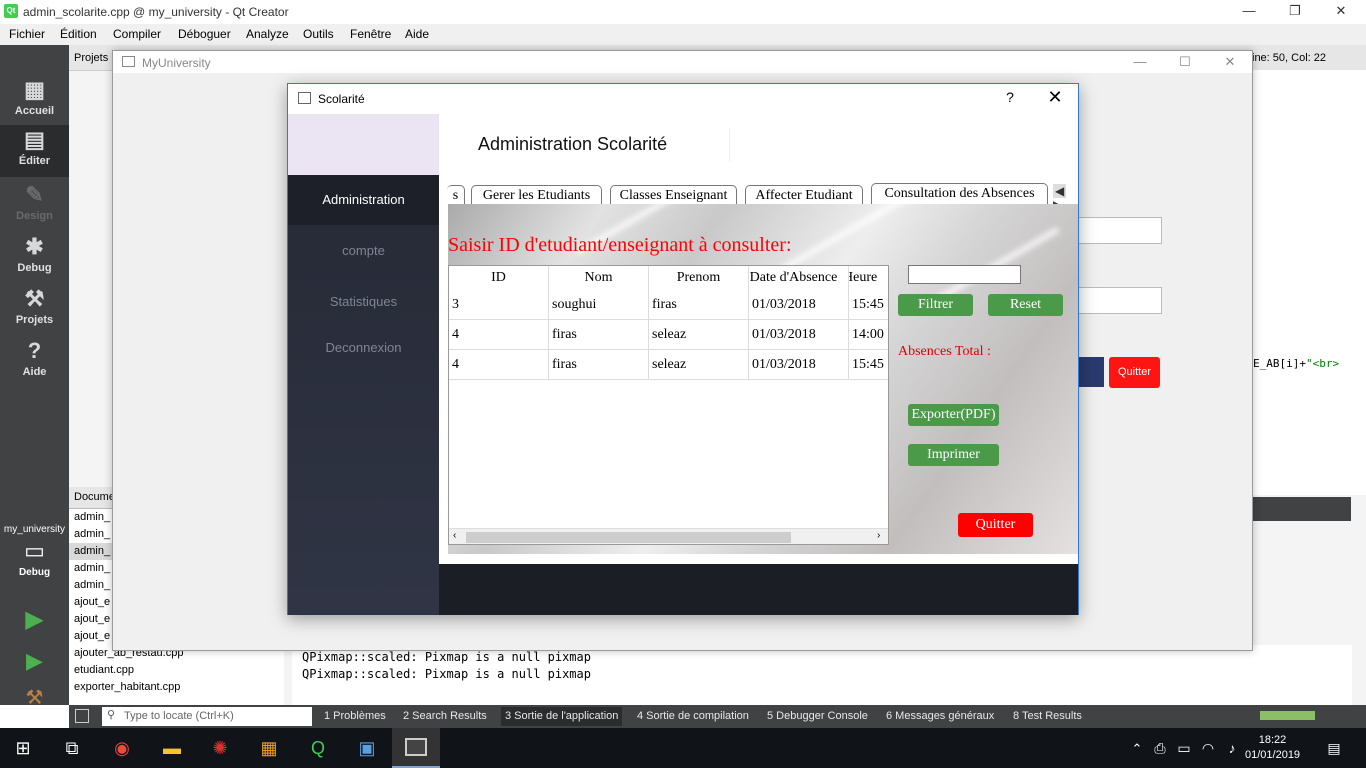 This screenshot has width=1366, height=768. I want to click on qt-creator-taskbar-icon: Q, so click(318, 748).